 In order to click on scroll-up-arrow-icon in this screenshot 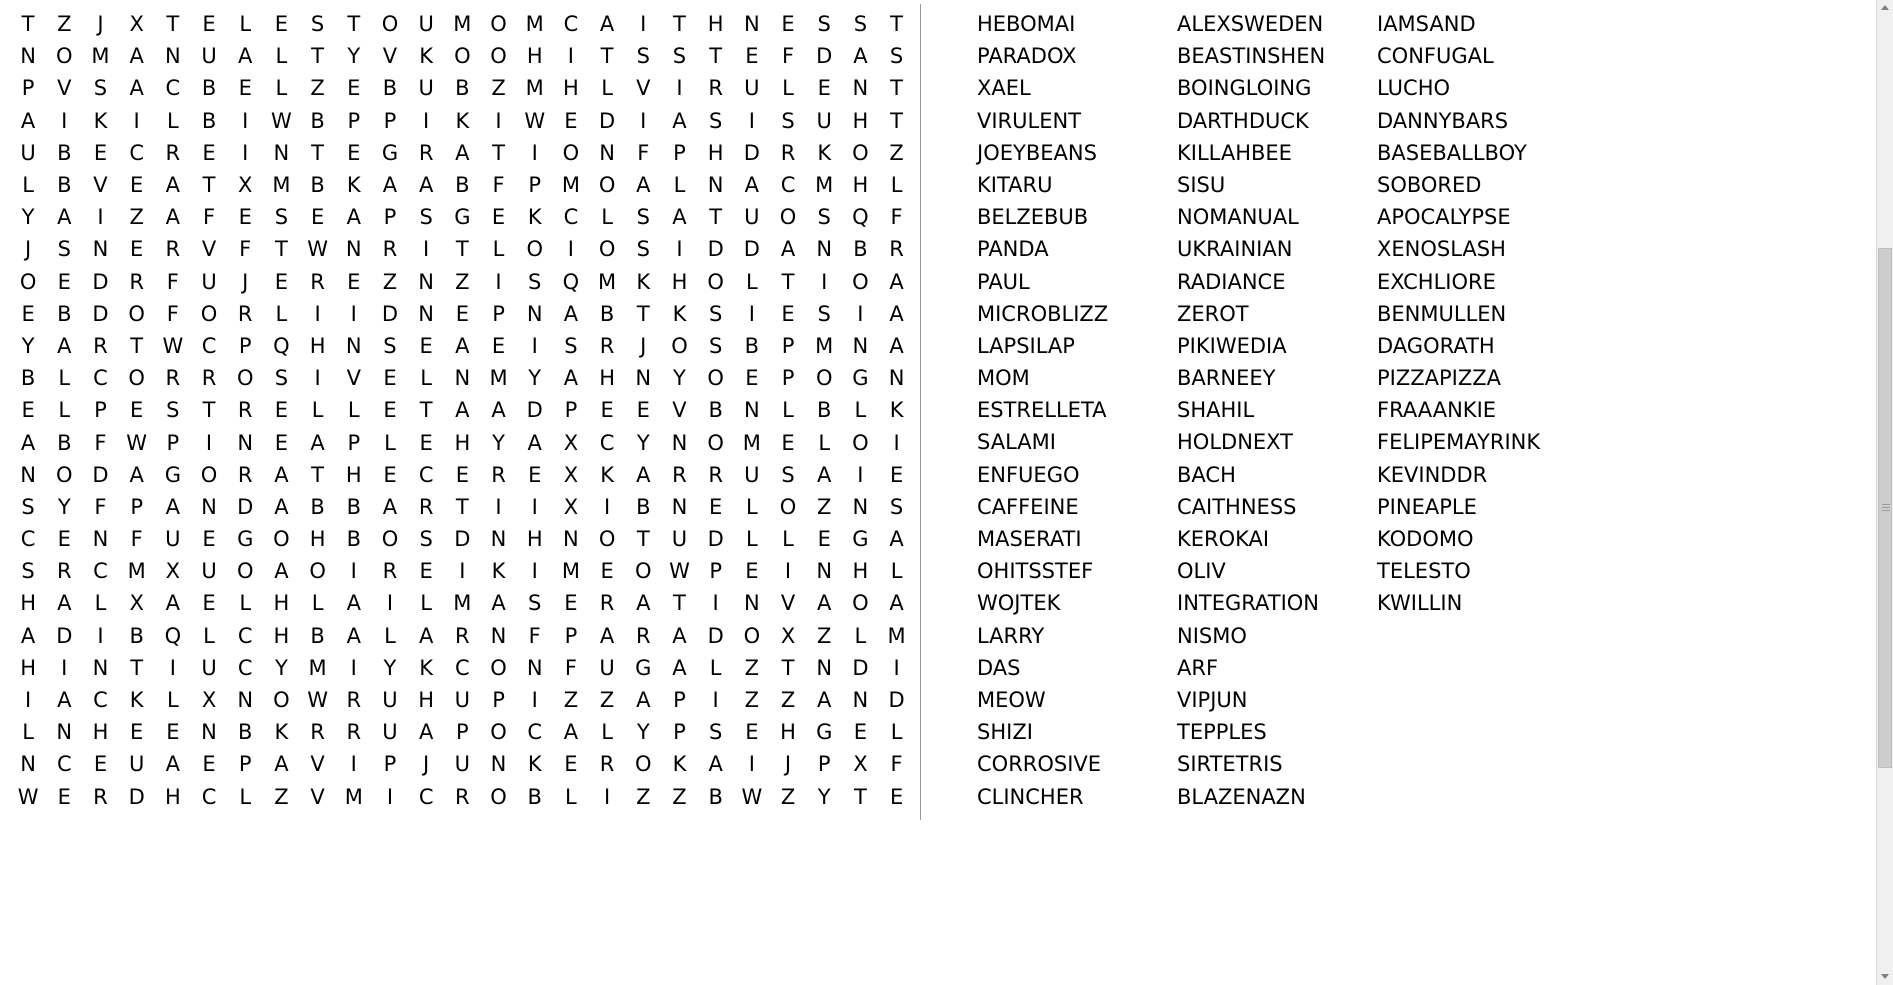, I will do `click(1885, 8)`.